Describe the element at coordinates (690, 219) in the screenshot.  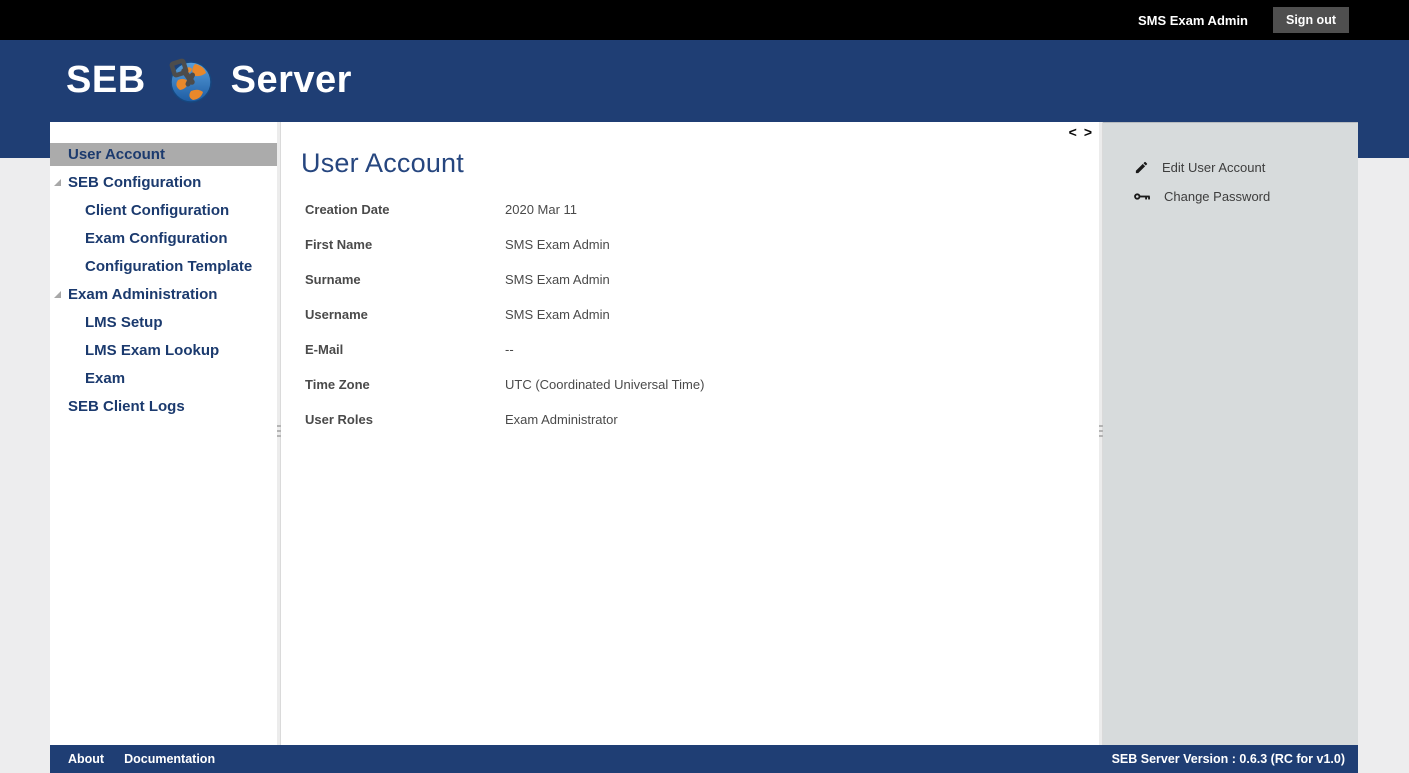
I see `form-row-creation-date: Creation Date 2020 Mar 11` at that location.